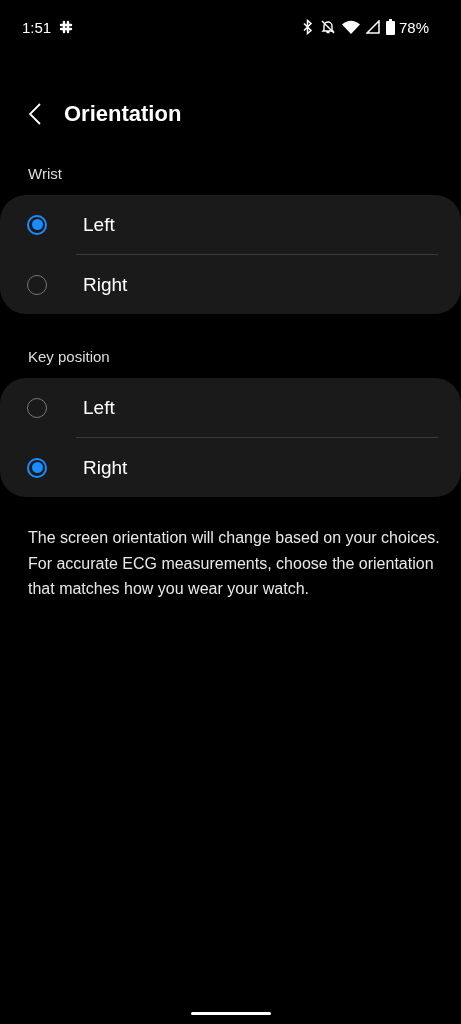 This screenshot has height=1024, width=461. I want to click on page-title: Orientation, so click(123, 114).